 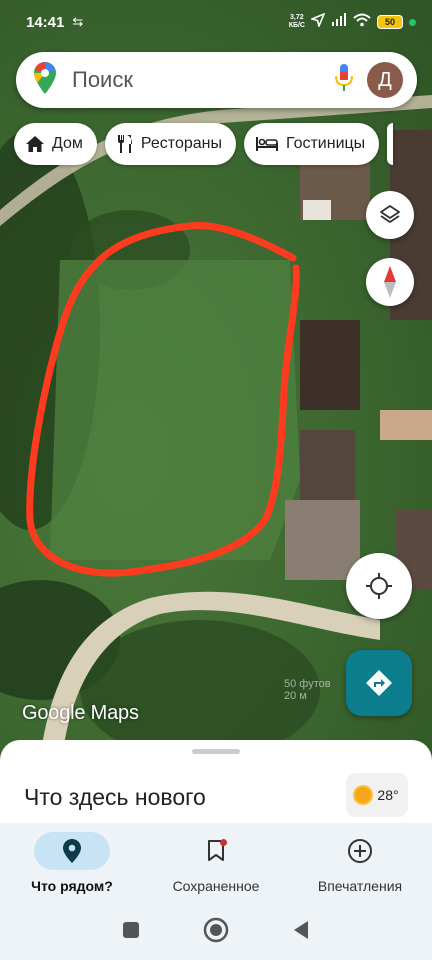 I want to click on sun-icon, so click(x=363, y=795).